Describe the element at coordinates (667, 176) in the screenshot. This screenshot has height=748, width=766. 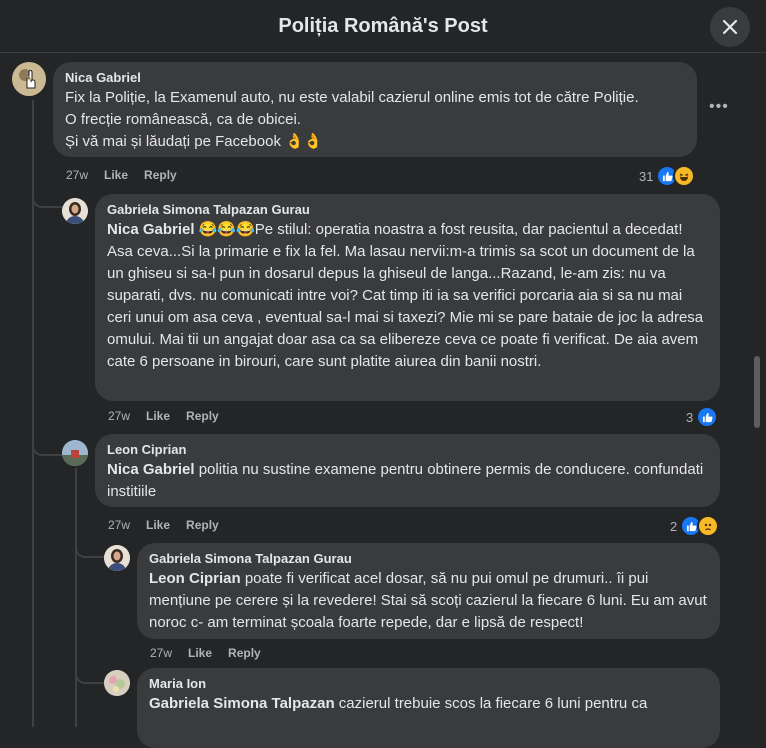
I see `reaction-summary: 31` at that location.